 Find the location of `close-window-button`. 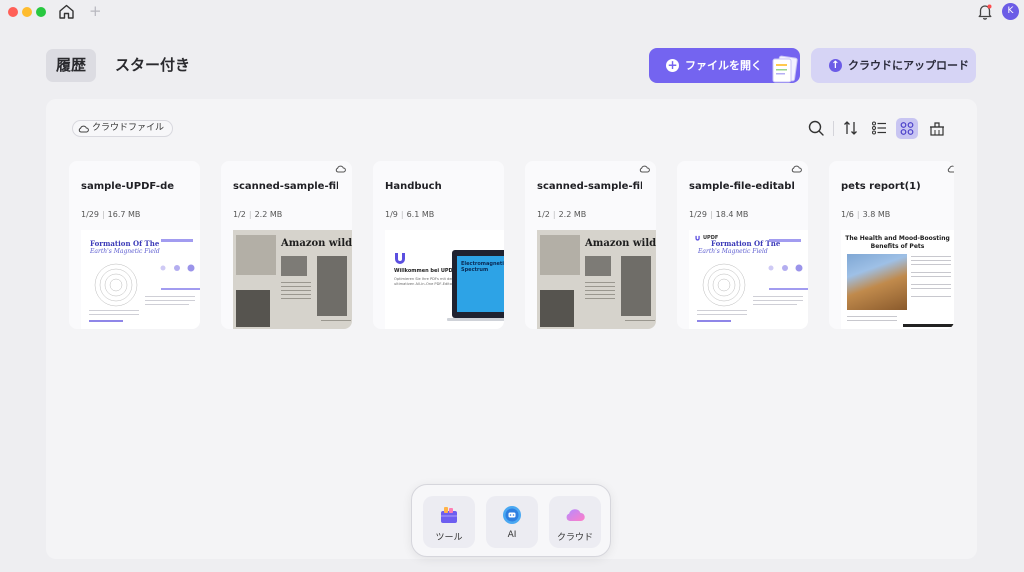

close-window-button is located at coordinates (13, 12).